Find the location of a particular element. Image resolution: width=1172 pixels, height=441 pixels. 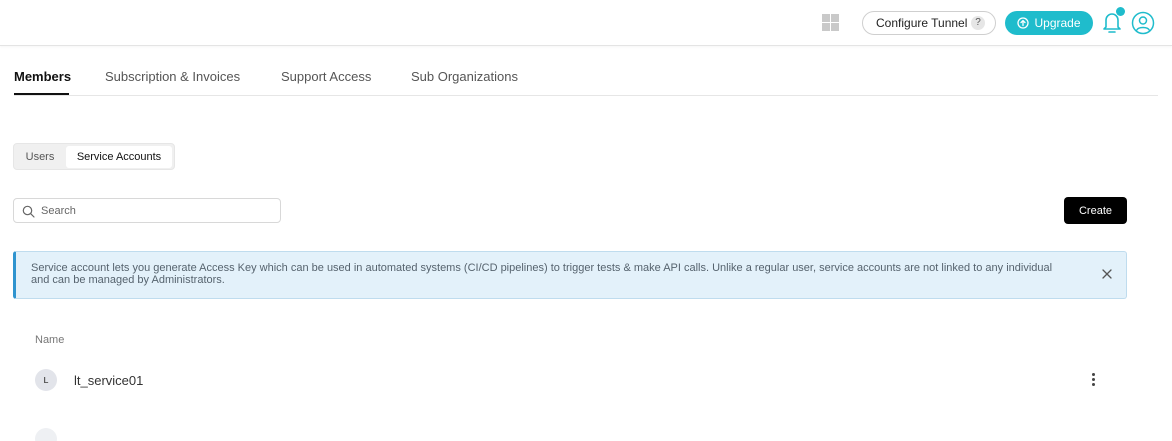

configure-tunnel-button: Configure Tunnel ? is located at coordinates (929, 23).